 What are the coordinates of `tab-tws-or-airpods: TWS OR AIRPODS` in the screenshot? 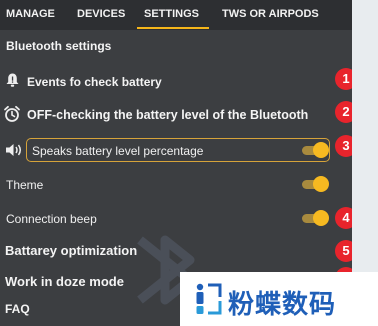 It's located at (270, 15).